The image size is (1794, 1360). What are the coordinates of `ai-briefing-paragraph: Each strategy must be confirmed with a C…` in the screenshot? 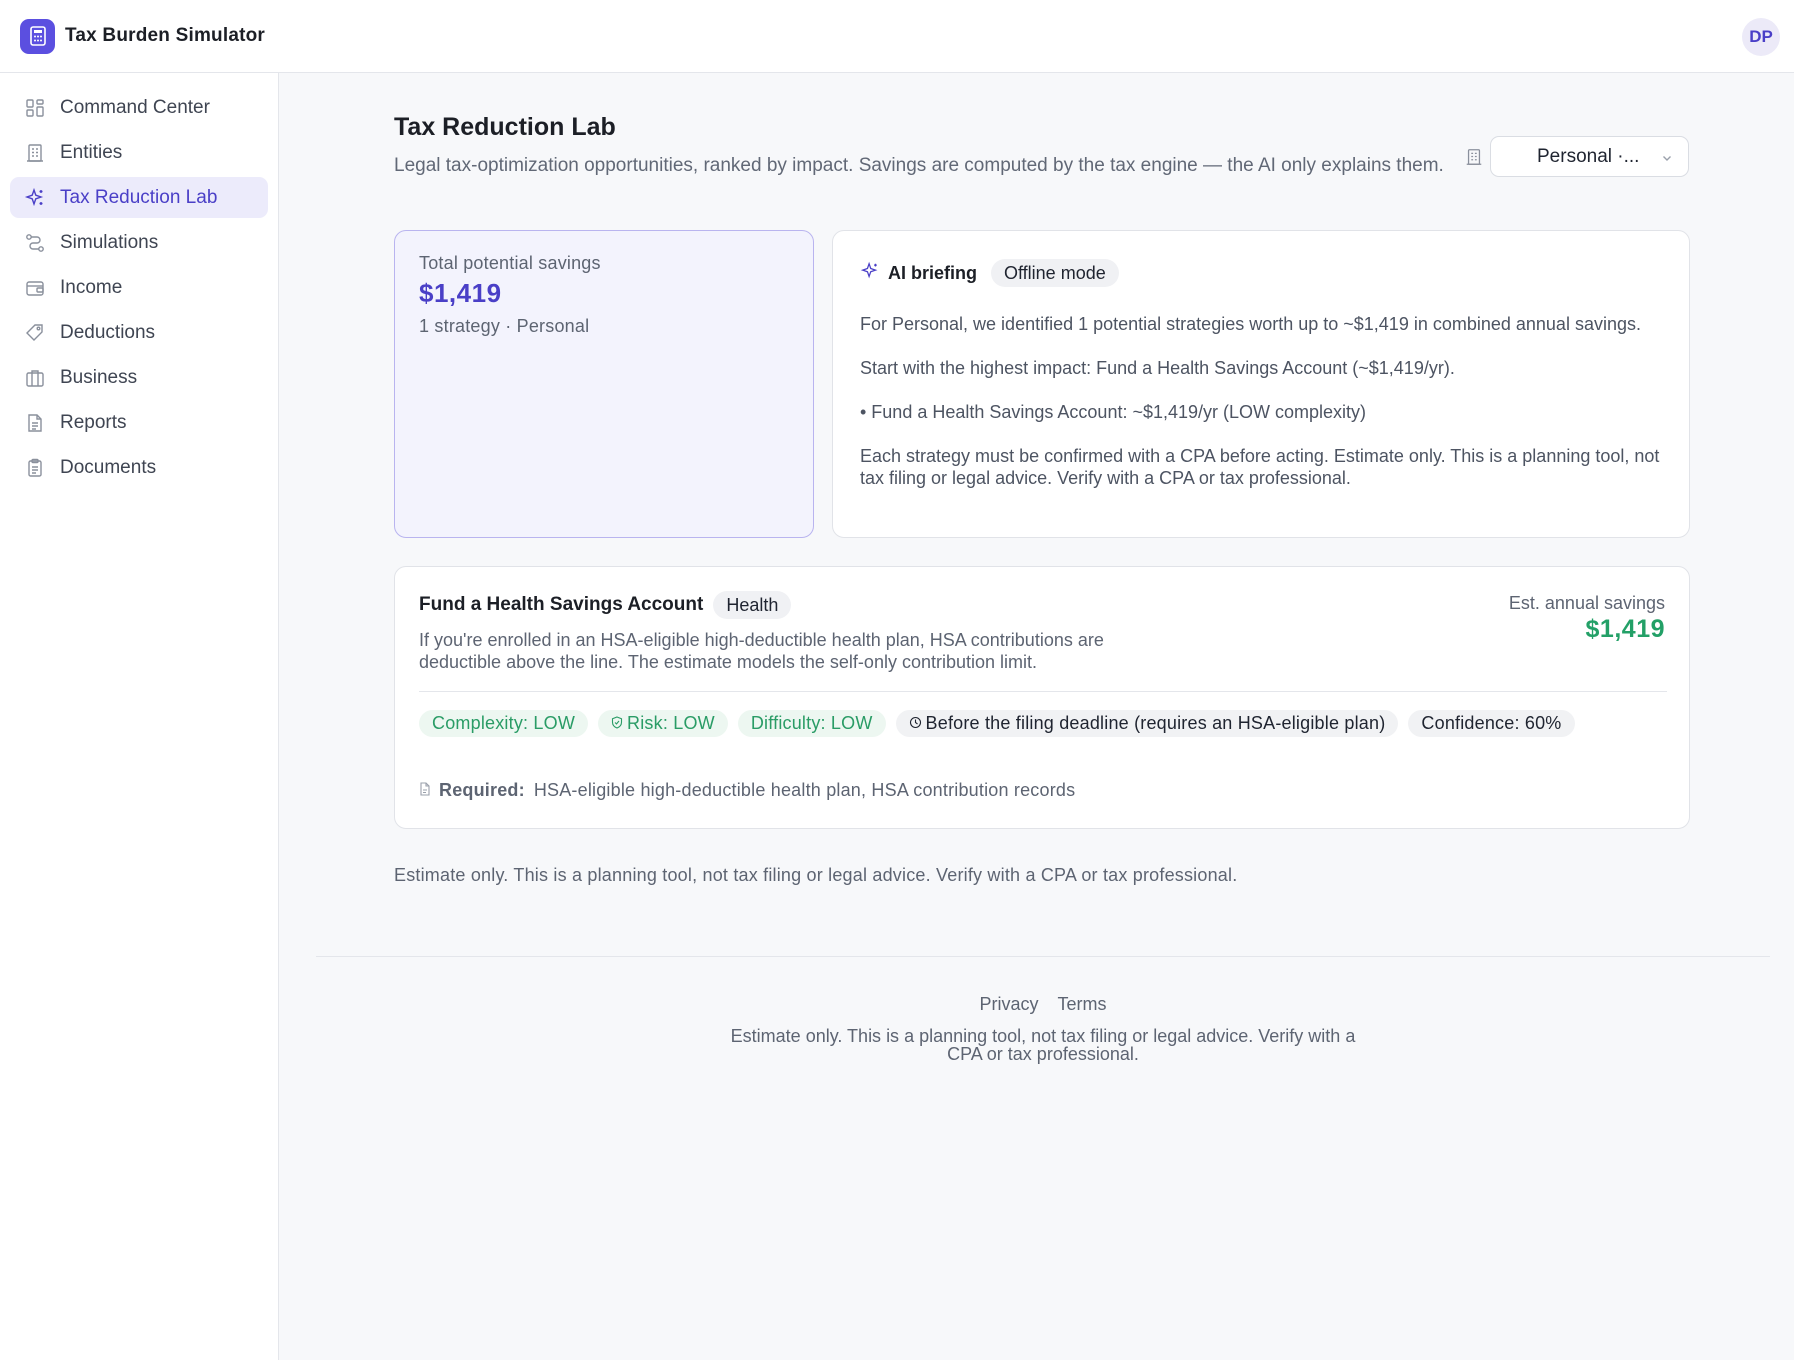 It's located at (1260, 467).